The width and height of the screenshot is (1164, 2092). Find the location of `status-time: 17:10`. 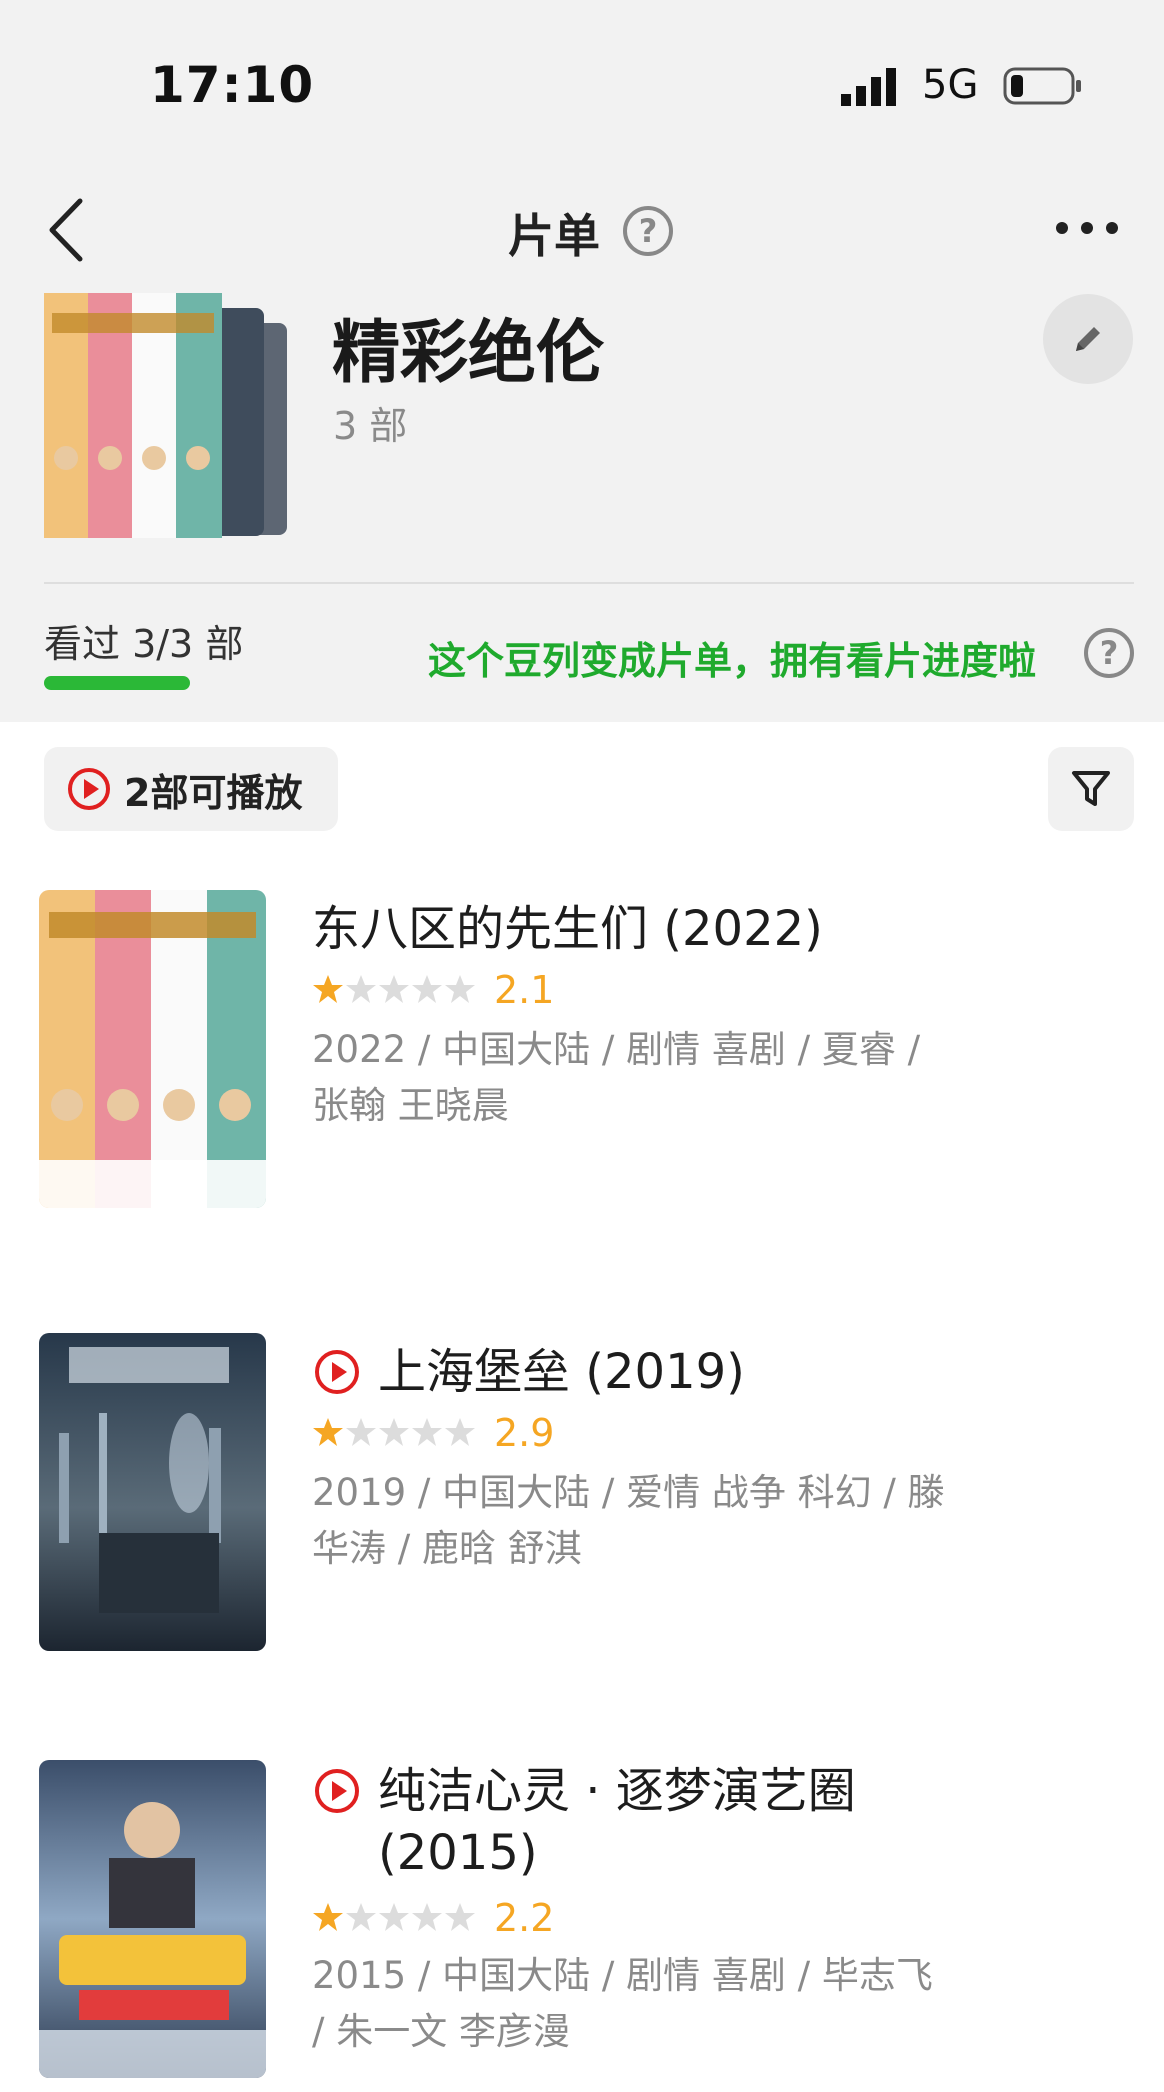

status-time: 17:10 is located at coordinates (232, 85).